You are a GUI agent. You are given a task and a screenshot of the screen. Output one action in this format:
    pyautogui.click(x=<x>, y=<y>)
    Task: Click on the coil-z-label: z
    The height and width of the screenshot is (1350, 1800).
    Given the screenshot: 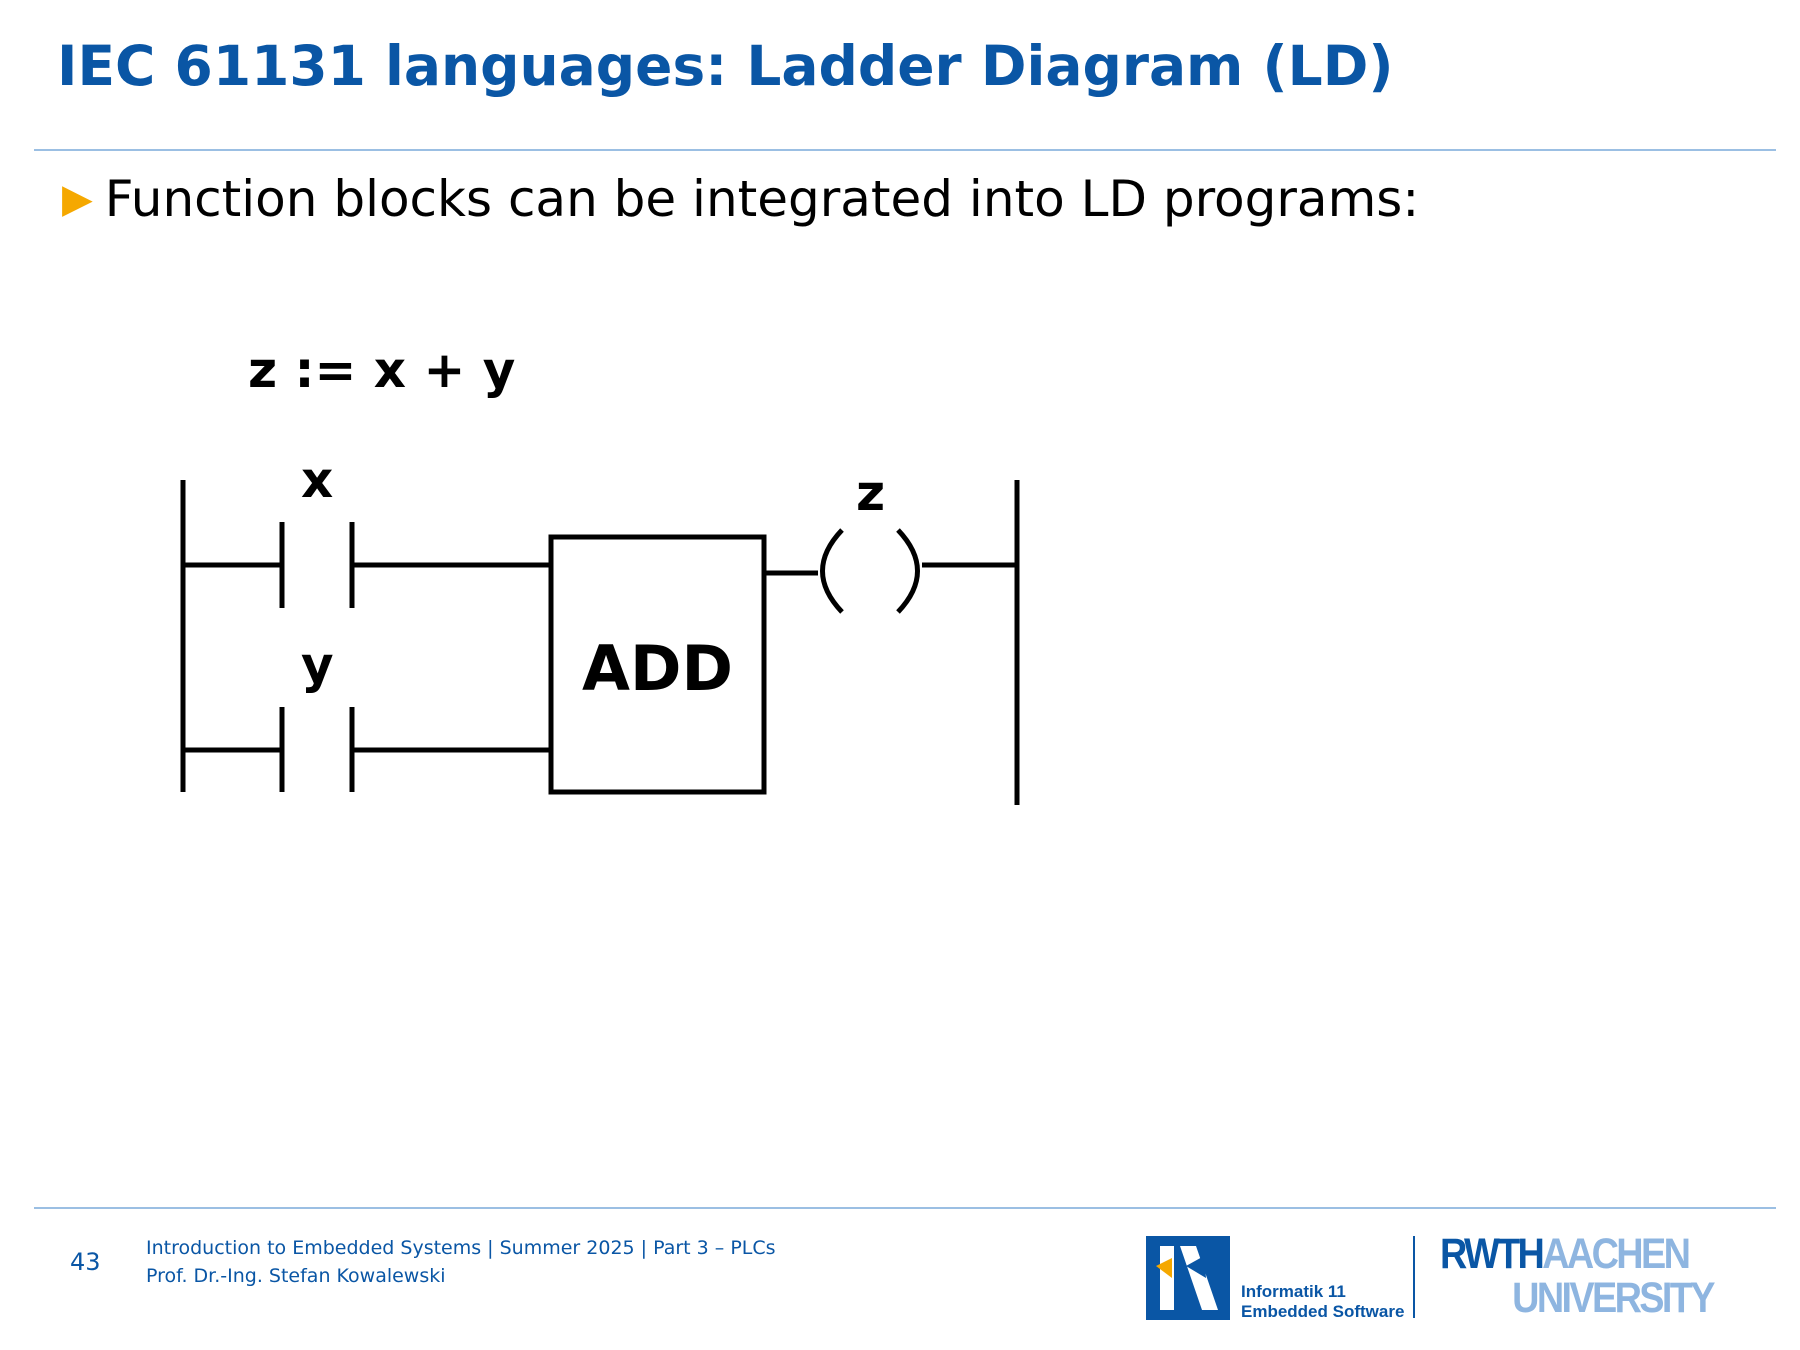 What is the action you would take?
    pyautogui.click(x=870, y=493)
    